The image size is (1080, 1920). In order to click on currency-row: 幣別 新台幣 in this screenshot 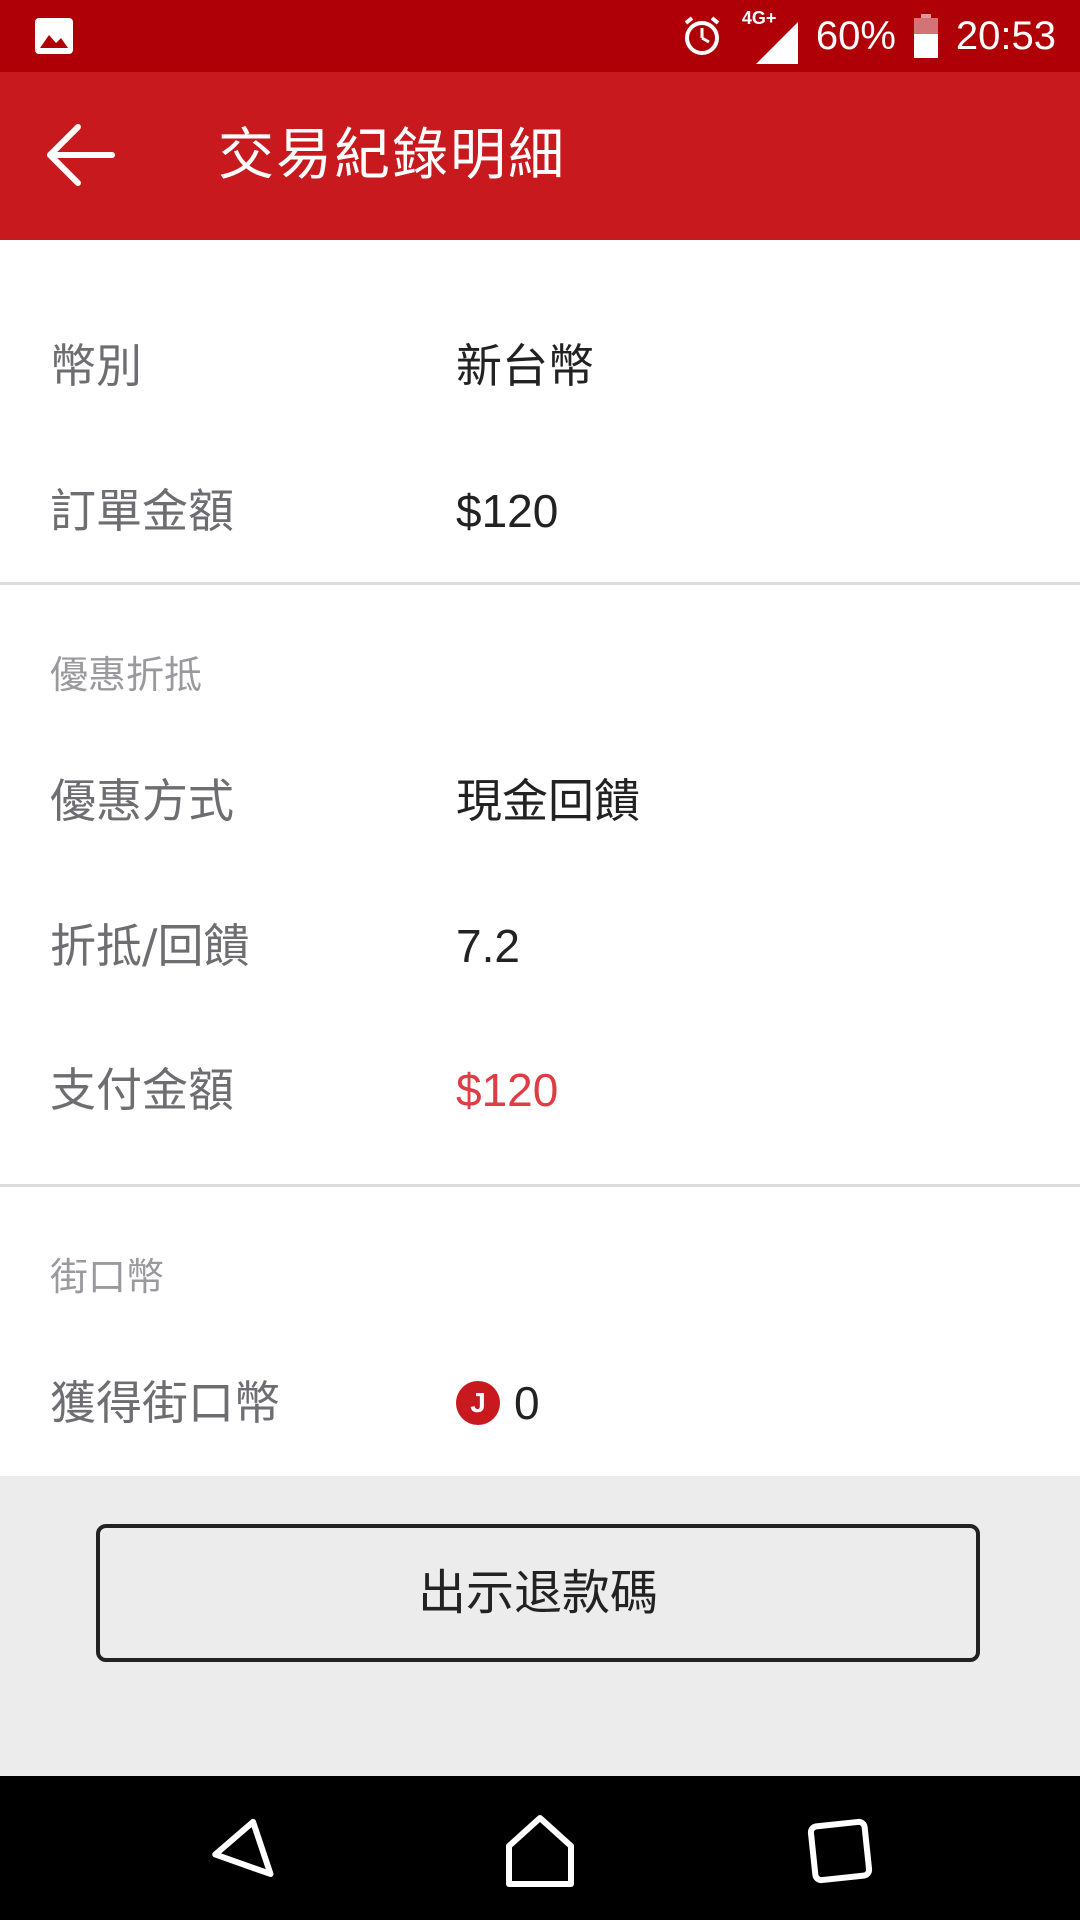, I will do `click(540, 366)`.